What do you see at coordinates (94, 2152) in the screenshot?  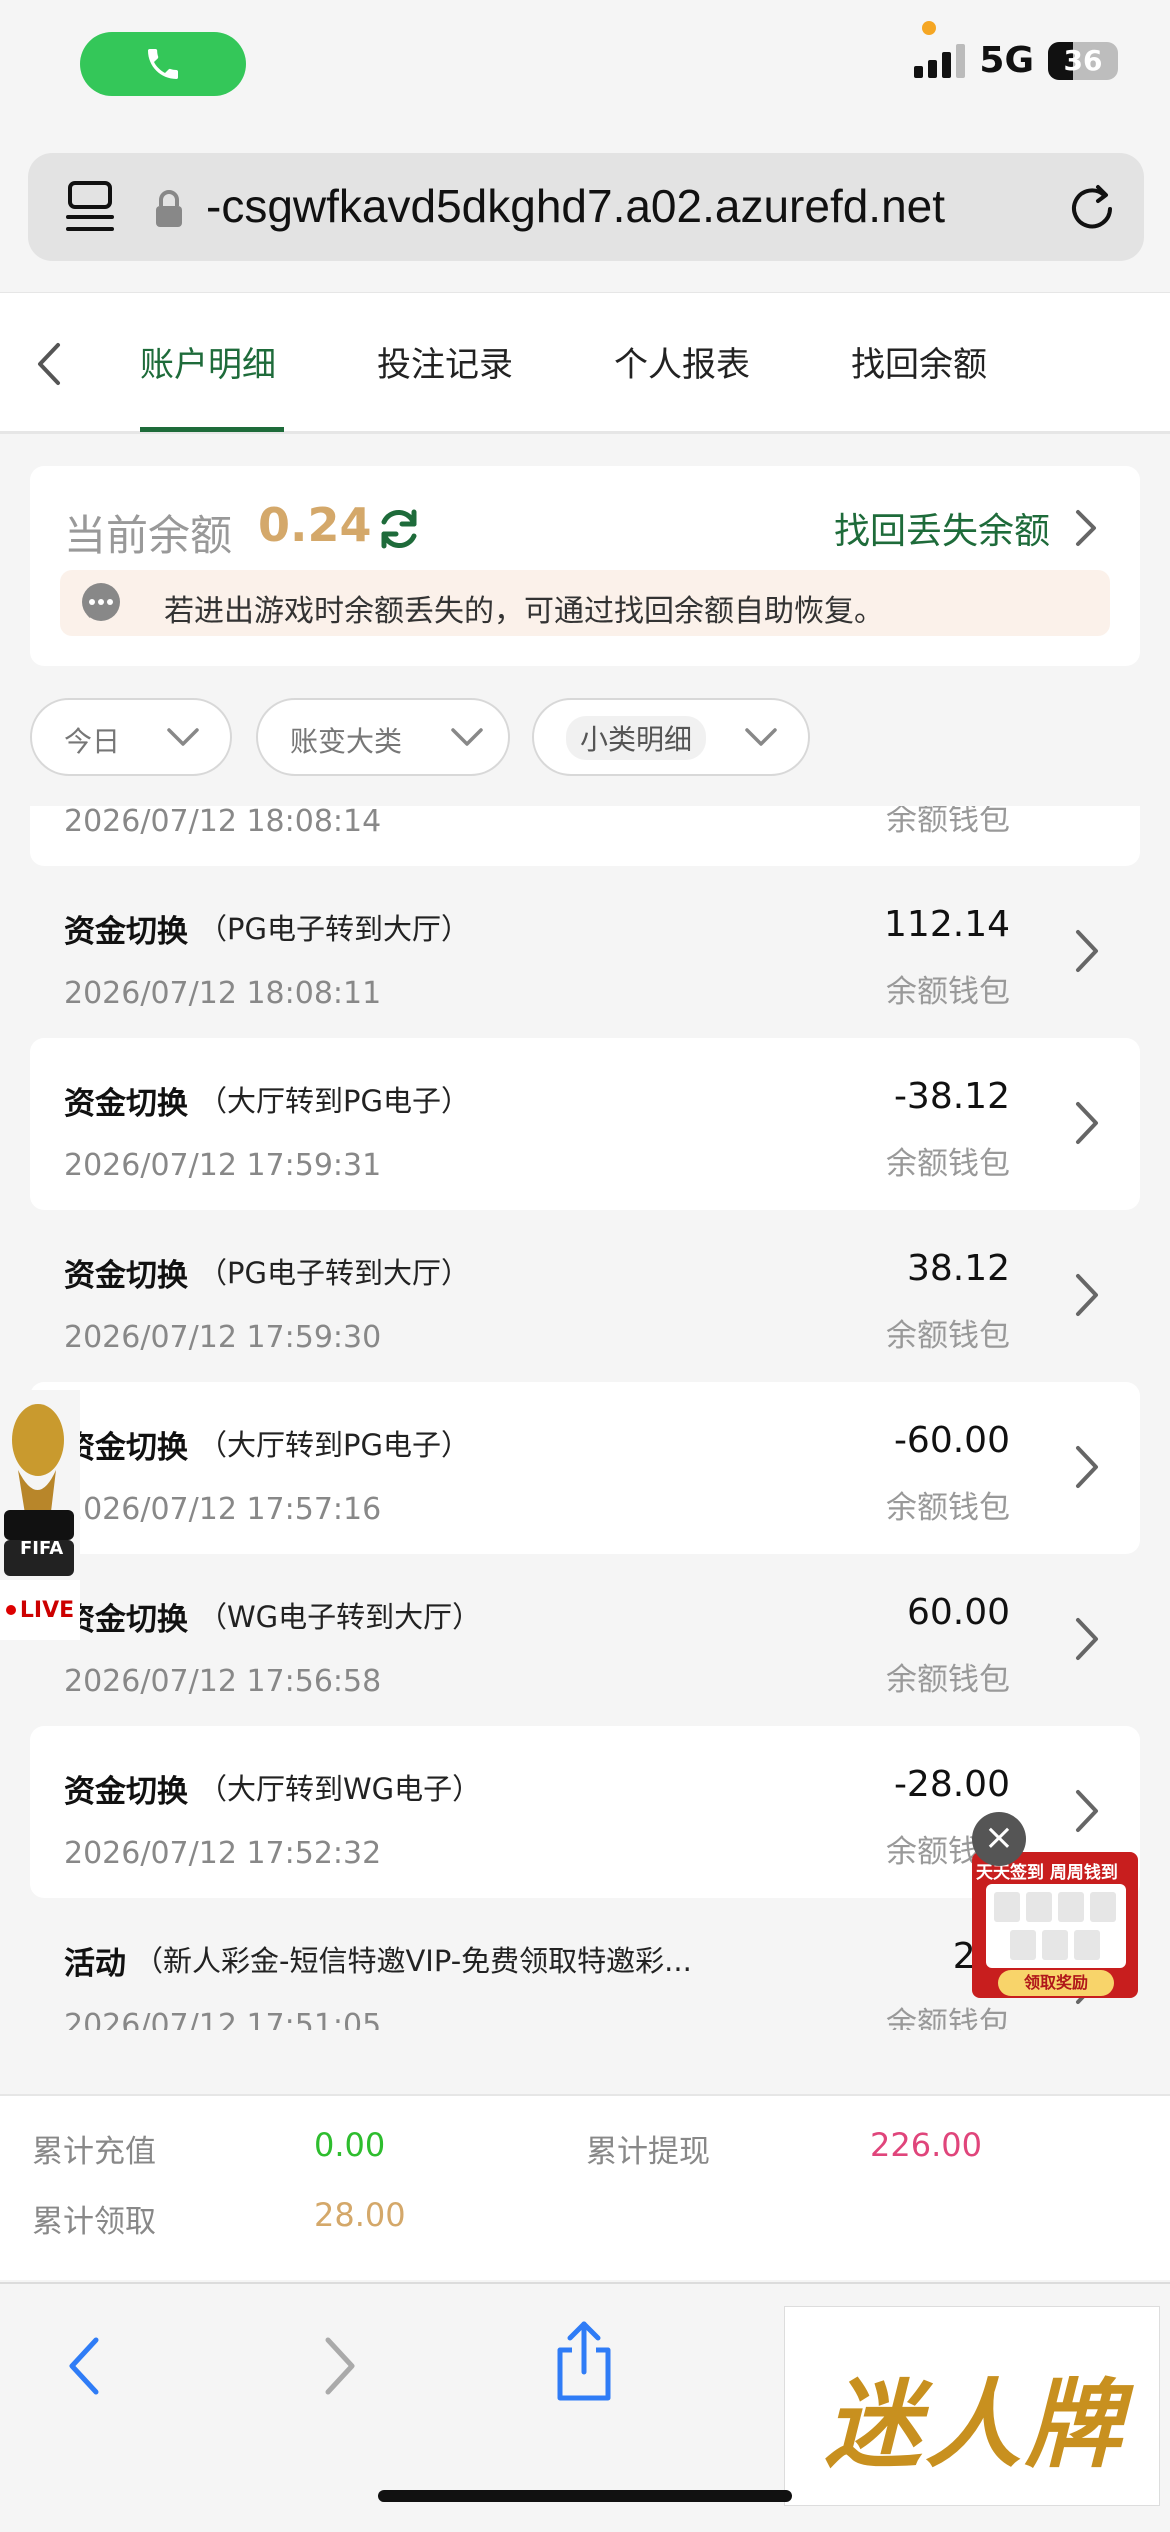 I see `total-recharge-label: 累计充值` at bounding box center [94, 2152].